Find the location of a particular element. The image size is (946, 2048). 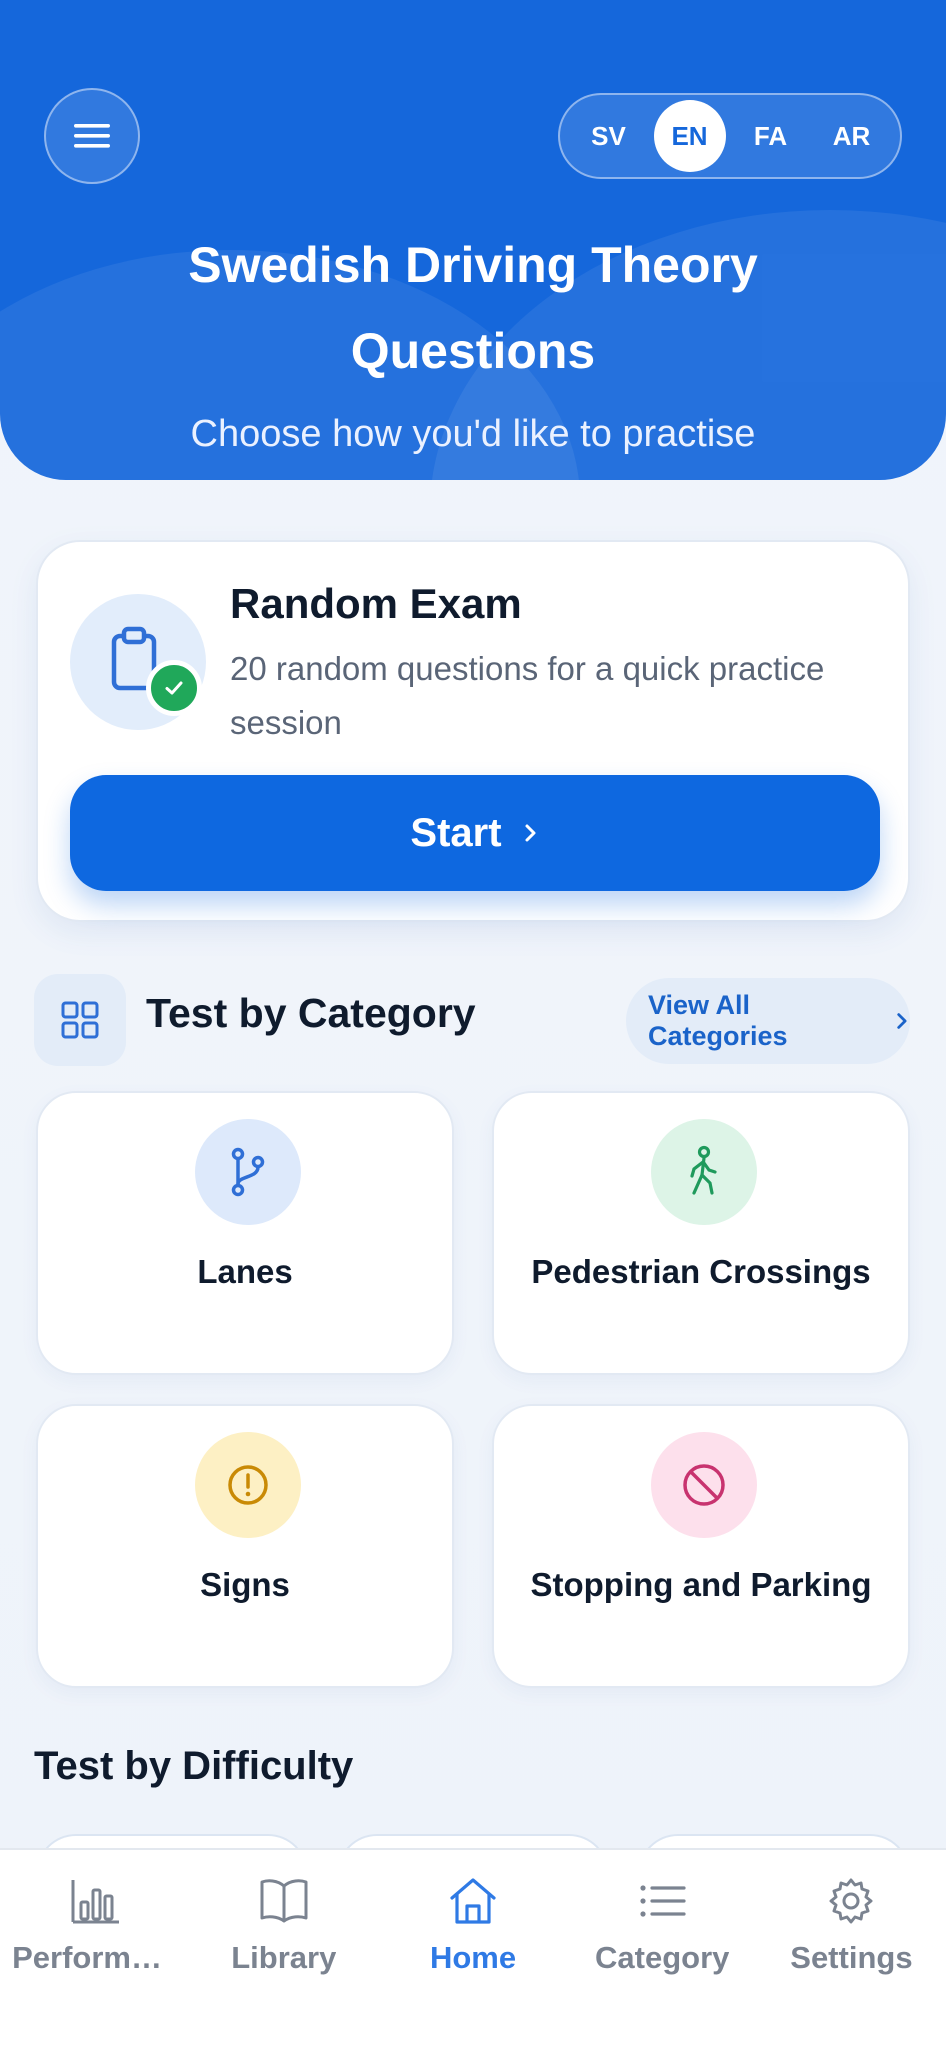

bottom-navigation: Performa… Library Home Category Settings is located at coordinates (473, 1948).